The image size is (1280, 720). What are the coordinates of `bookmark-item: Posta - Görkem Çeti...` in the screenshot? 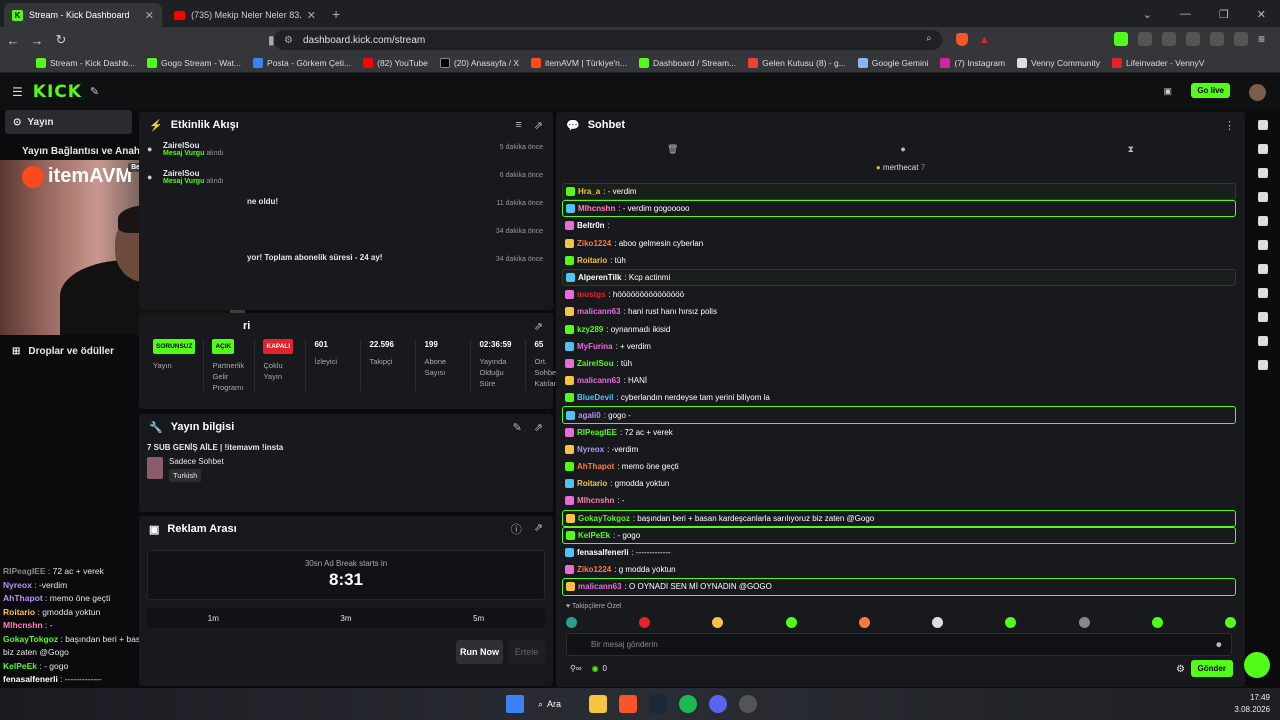 It's located at (302, 62).